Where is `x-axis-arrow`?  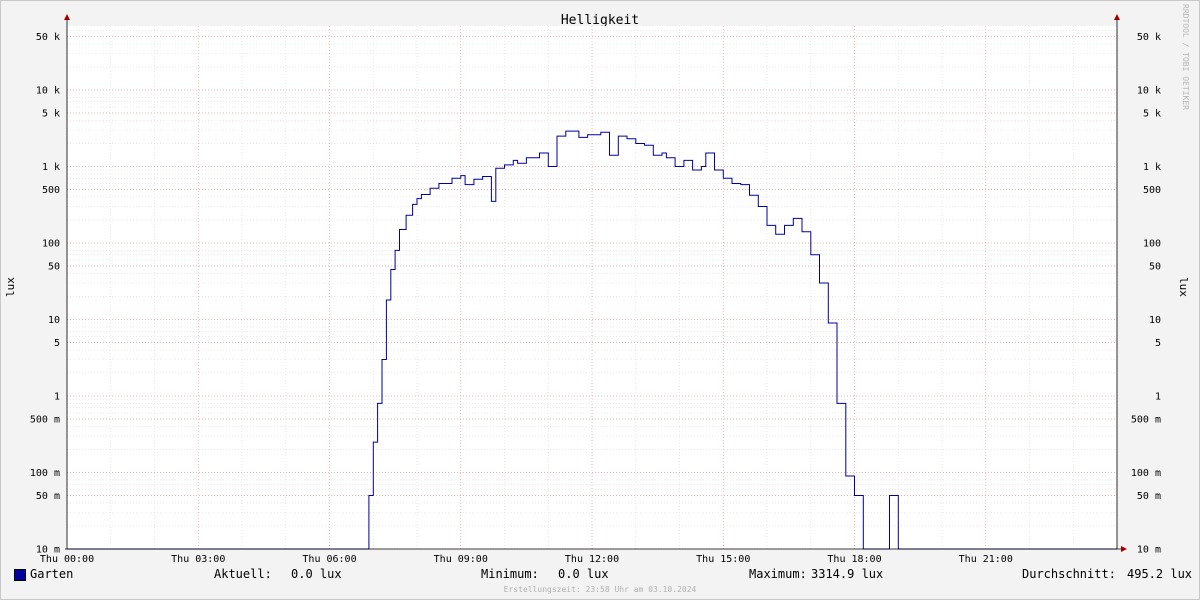
x-axis-arrow is located at coordinates (1124, 549).